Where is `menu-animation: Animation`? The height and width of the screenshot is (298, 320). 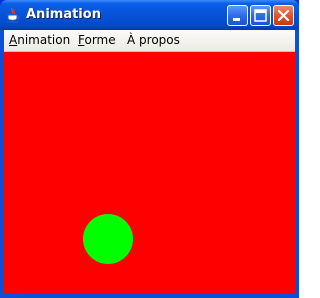 menu-animation: Animation is located at coordinates (39, 40).